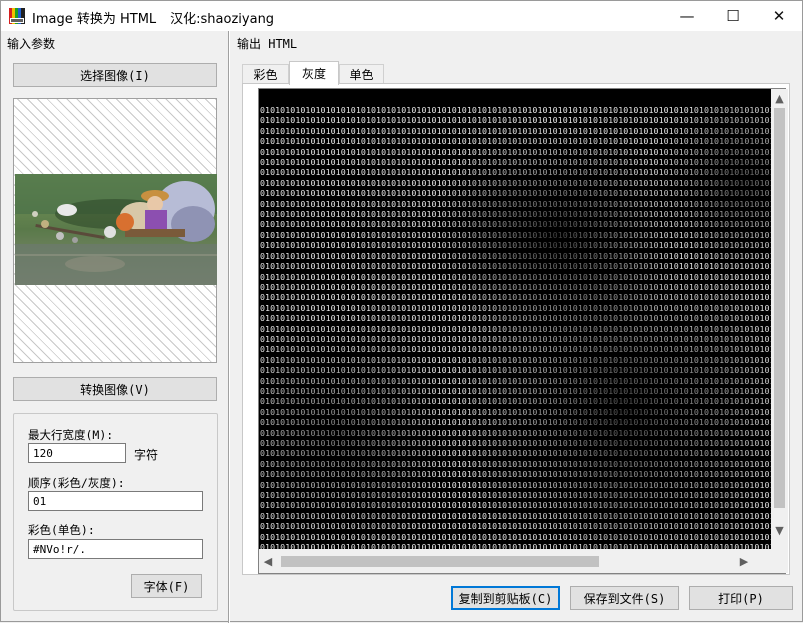 This screenshot has width=803, height=623. I want to click on maximize-icon: ☐, so click(733, 16).